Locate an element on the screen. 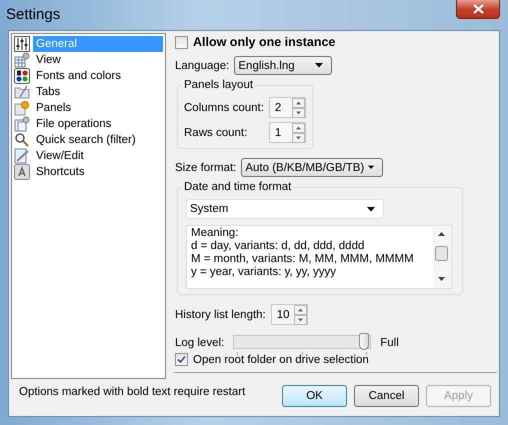  group-title: Date and time format is located at coordinates (237, 187).